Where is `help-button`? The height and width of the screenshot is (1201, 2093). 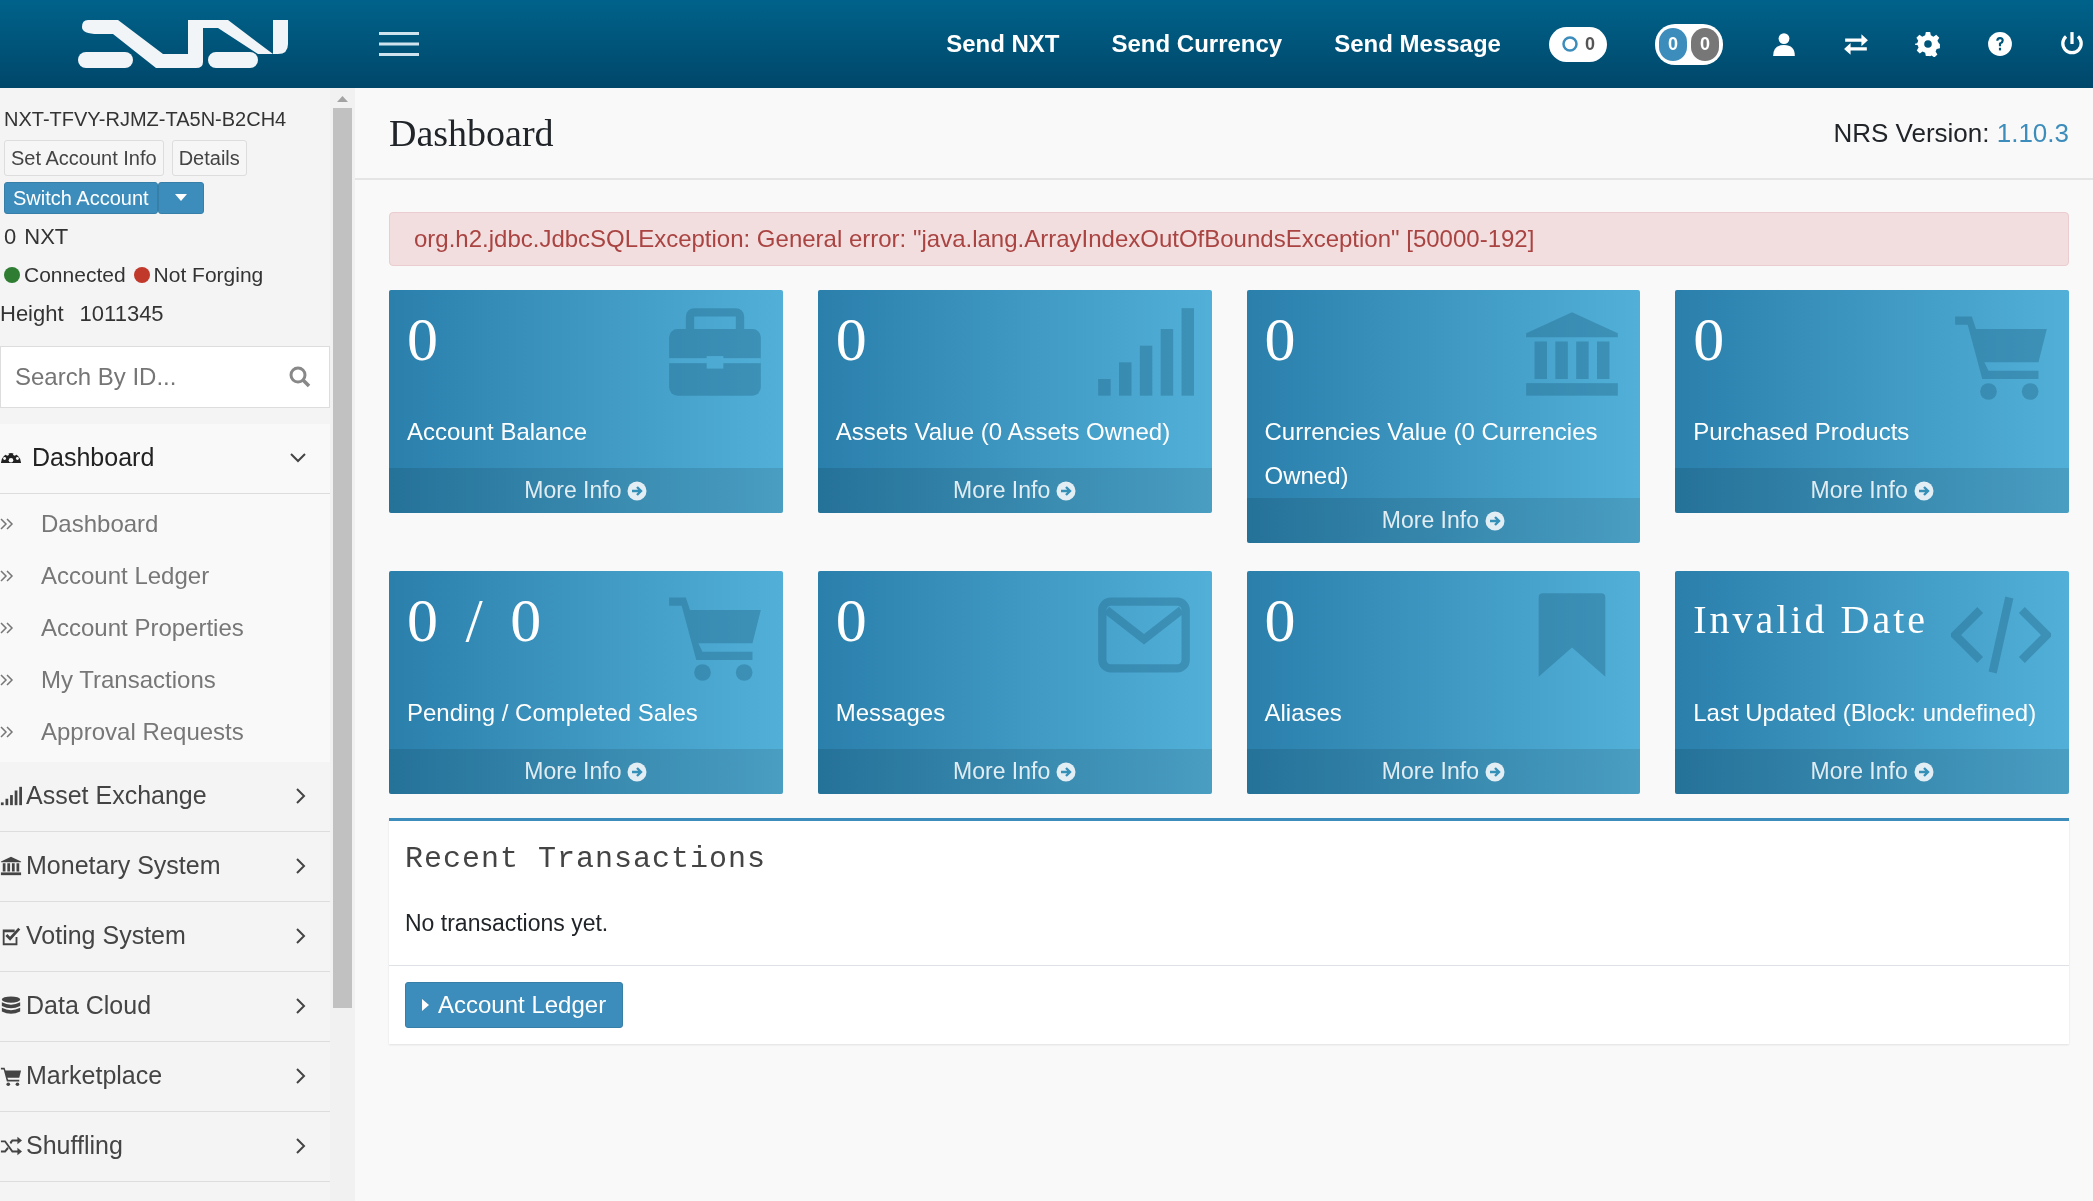
help-button is located at coordinates (2000, 44).